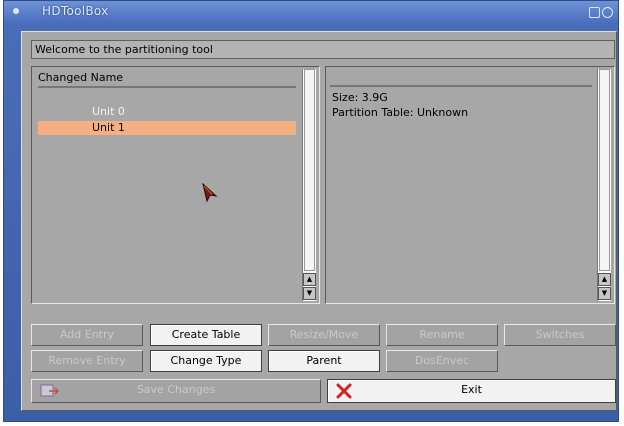  I want to click on info-scrollbar: ▲ ▼, so click(604, 185).